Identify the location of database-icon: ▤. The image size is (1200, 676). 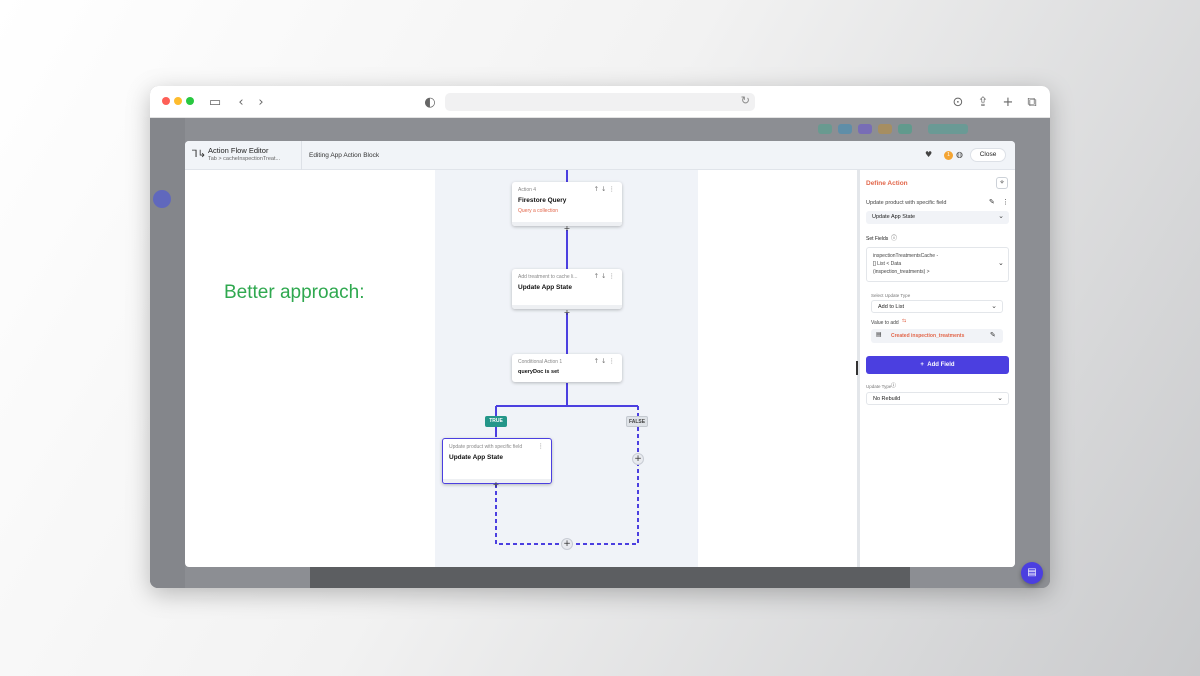
(879, 334).